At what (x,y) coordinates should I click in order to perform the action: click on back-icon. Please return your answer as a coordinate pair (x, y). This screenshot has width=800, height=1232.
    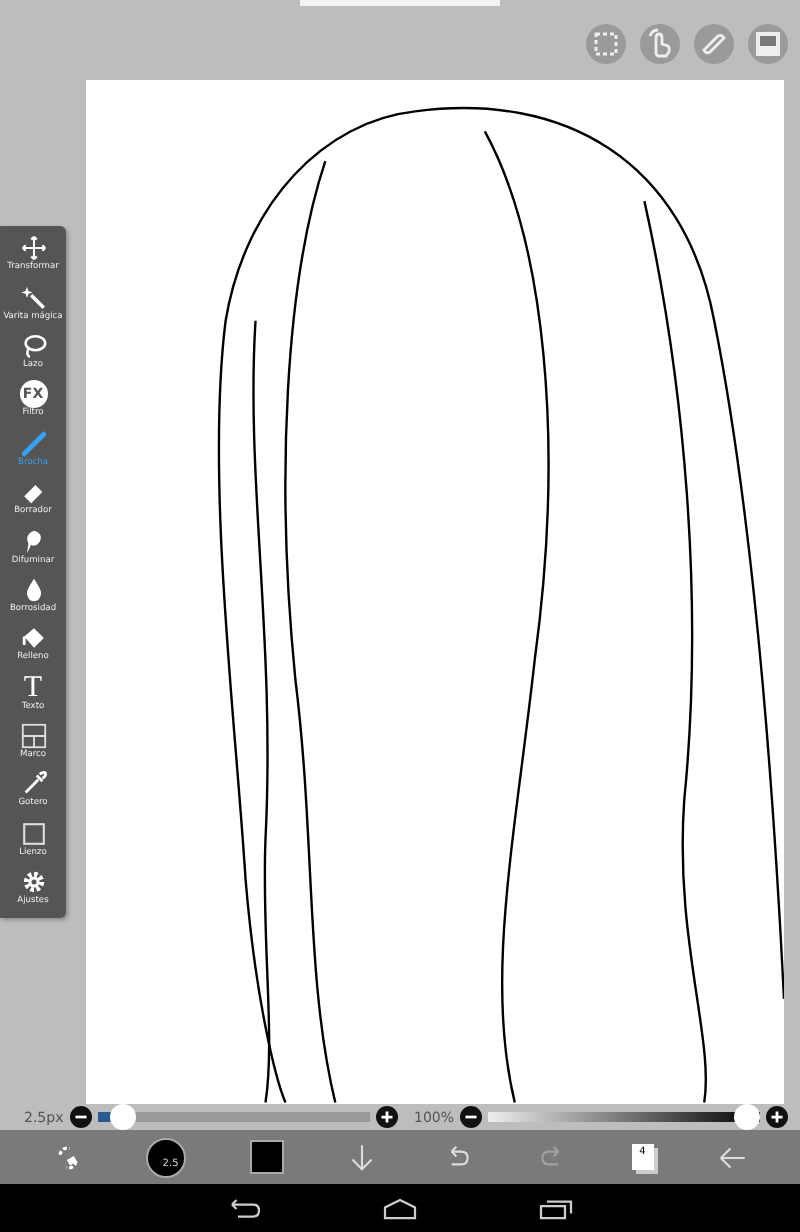
    Looking at the image, I should click on (244, 1208).